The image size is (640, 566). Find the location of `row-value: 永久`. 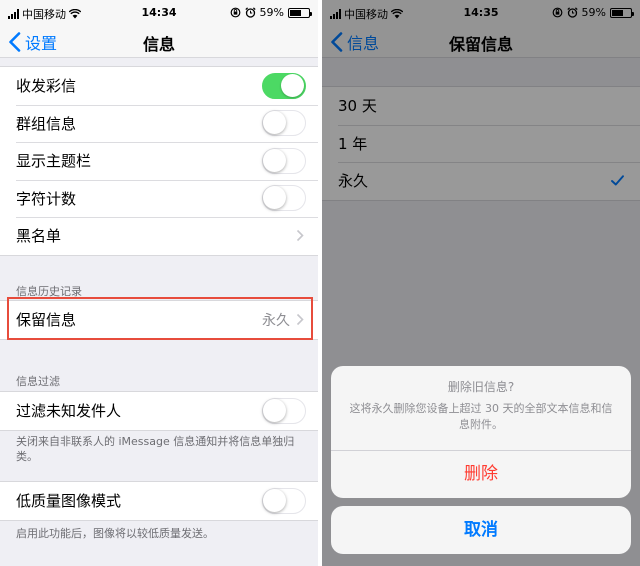

row-value: 永久 is located at coordinates (276, 320).